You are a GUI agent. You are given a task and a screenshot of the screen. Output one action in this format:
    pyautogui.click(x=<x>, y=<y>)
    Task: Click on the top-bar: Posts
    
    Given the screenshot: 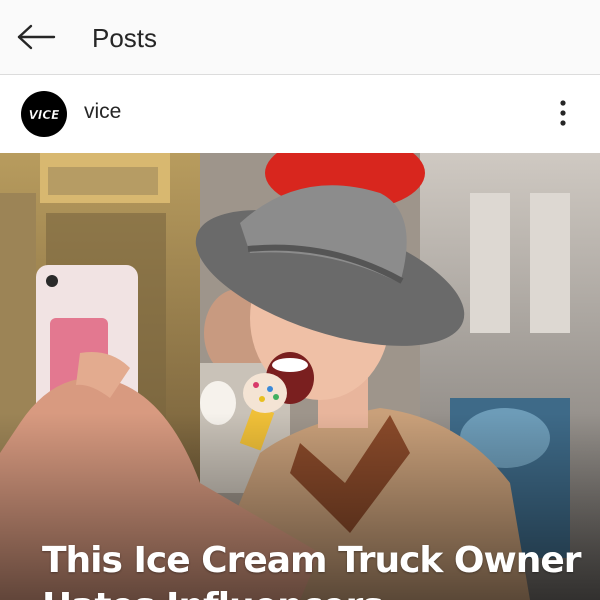 What is the action you would take?
    pyautogui.click(x=300, y=37)
    